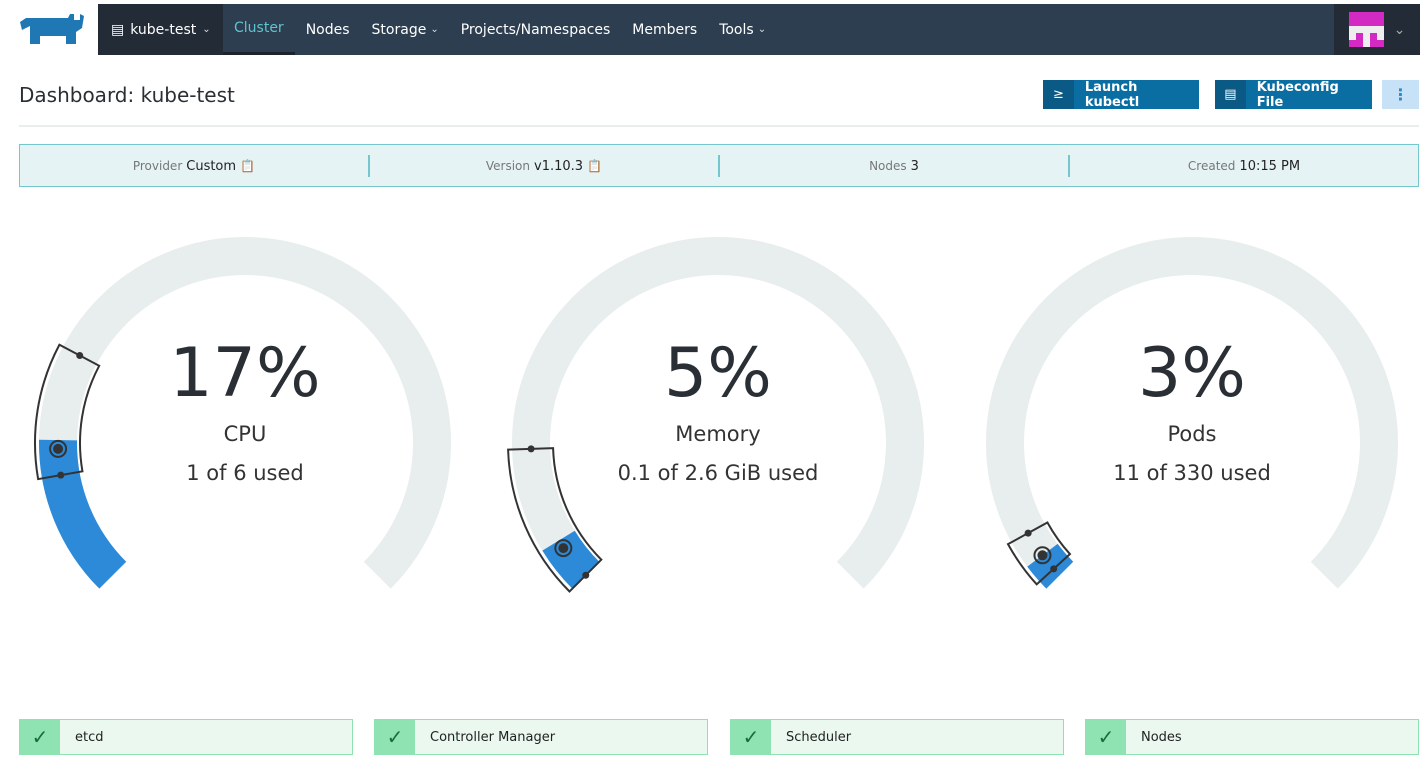  Describe the element at coordinates (545, 165) in the screenshot. I see `info-version: Version v1.10.3 📋` at that location.